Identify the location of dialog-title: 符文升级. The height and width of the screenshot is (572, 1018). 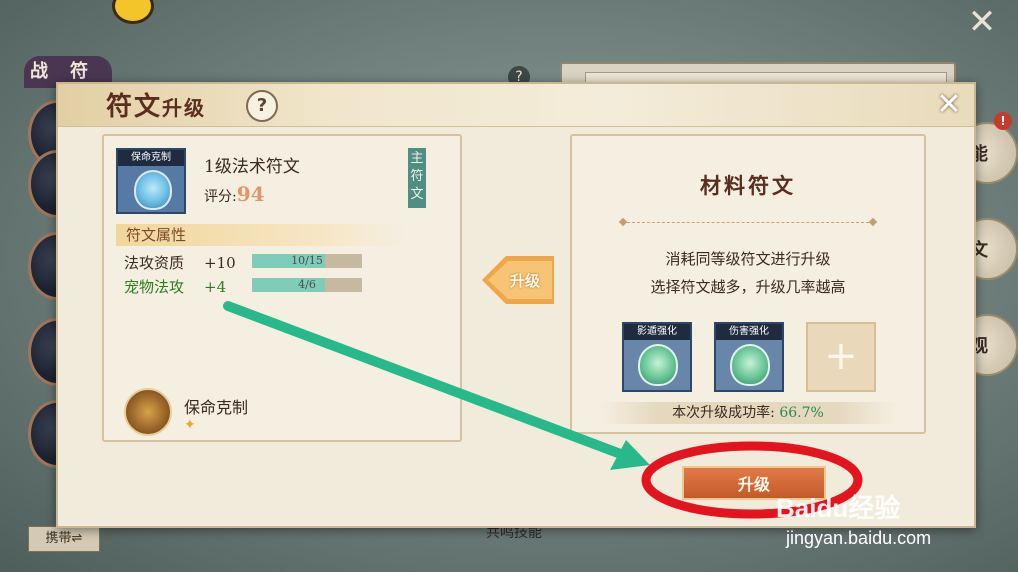
(156, 104).